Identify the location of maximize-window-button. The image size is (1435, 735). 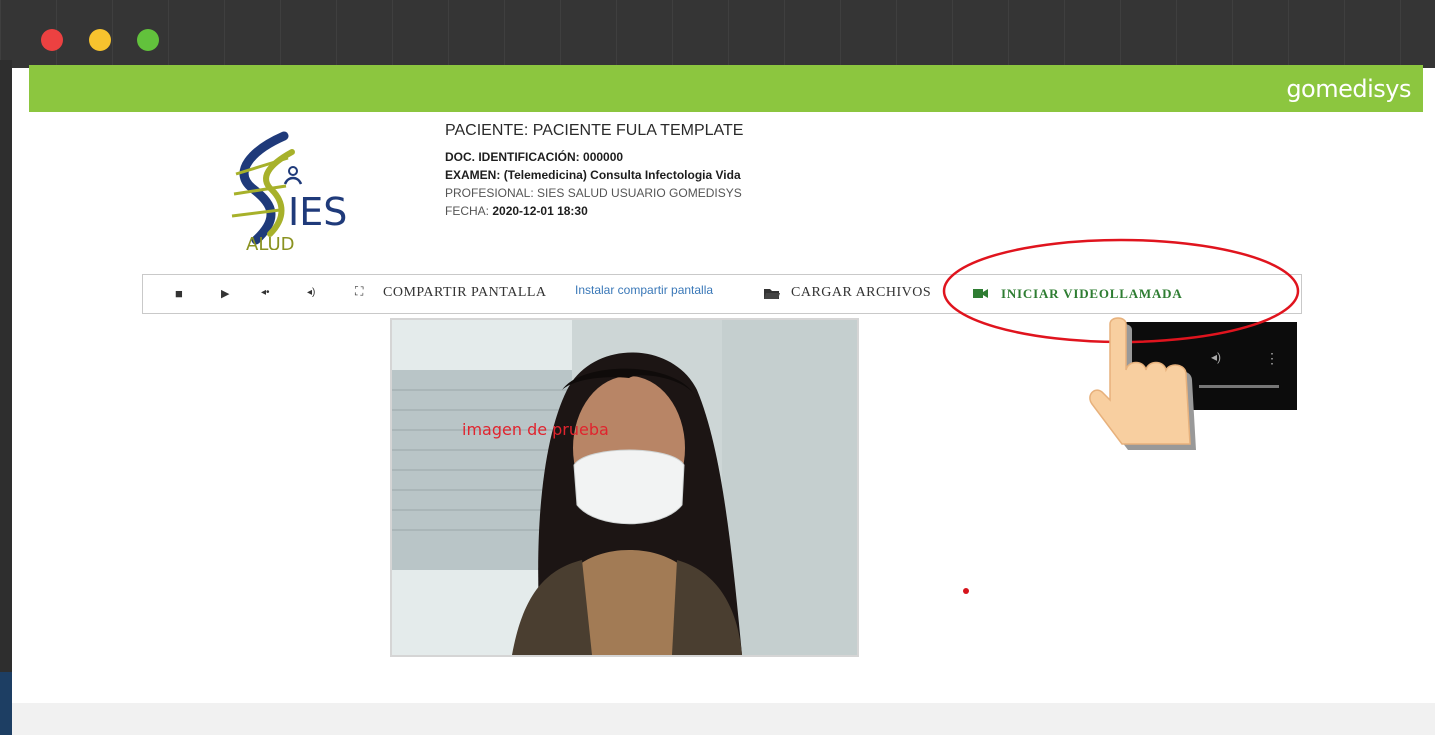
(148, 40).